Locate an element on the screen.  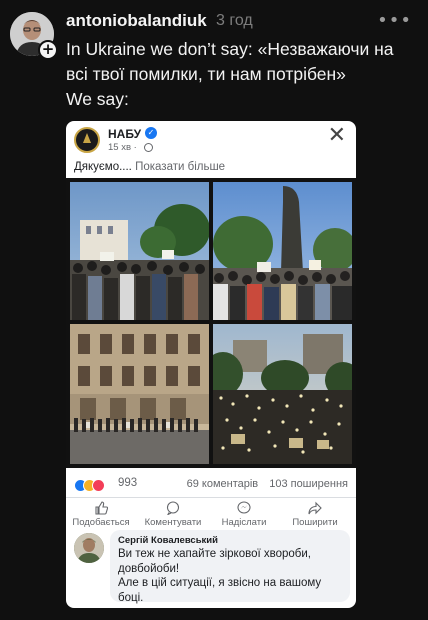
username: antoniobalandiuk is located at coordinates (136, 21).